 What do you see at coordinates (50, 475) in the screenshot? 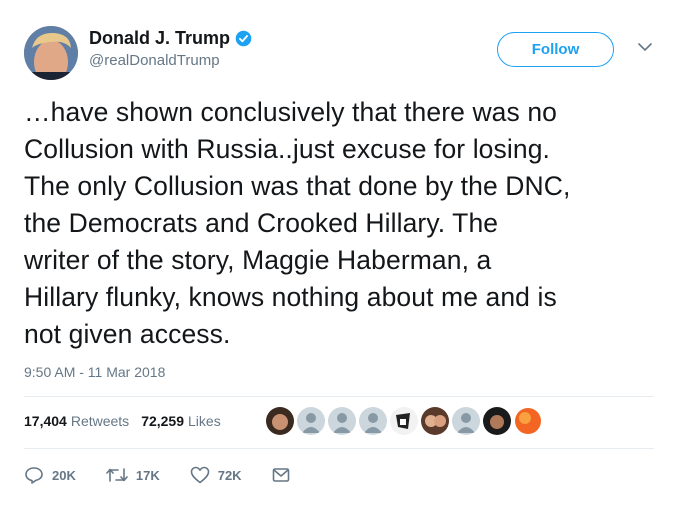
I see `reply-button: 20K` at bounding box center [50, 475].